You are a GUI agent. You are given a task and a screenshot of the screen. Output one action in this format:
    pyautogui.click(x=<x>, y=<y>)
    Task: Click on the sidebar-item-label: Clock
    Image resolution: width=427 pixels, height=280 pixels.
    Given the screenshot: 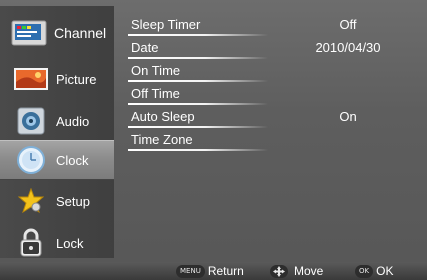 What is the action you would take?
    pyautogui.click(x=72, y=160)
    